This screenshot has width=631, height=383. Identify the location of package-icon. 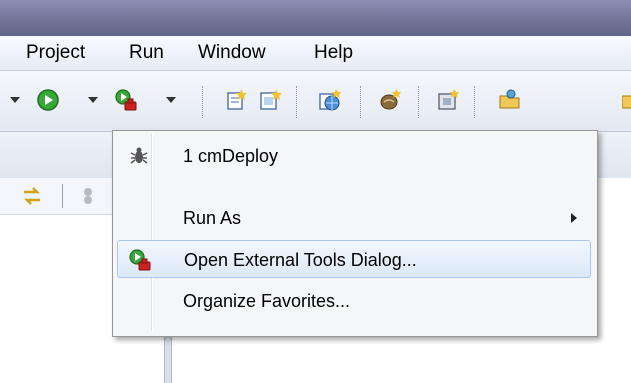
(448, 100).